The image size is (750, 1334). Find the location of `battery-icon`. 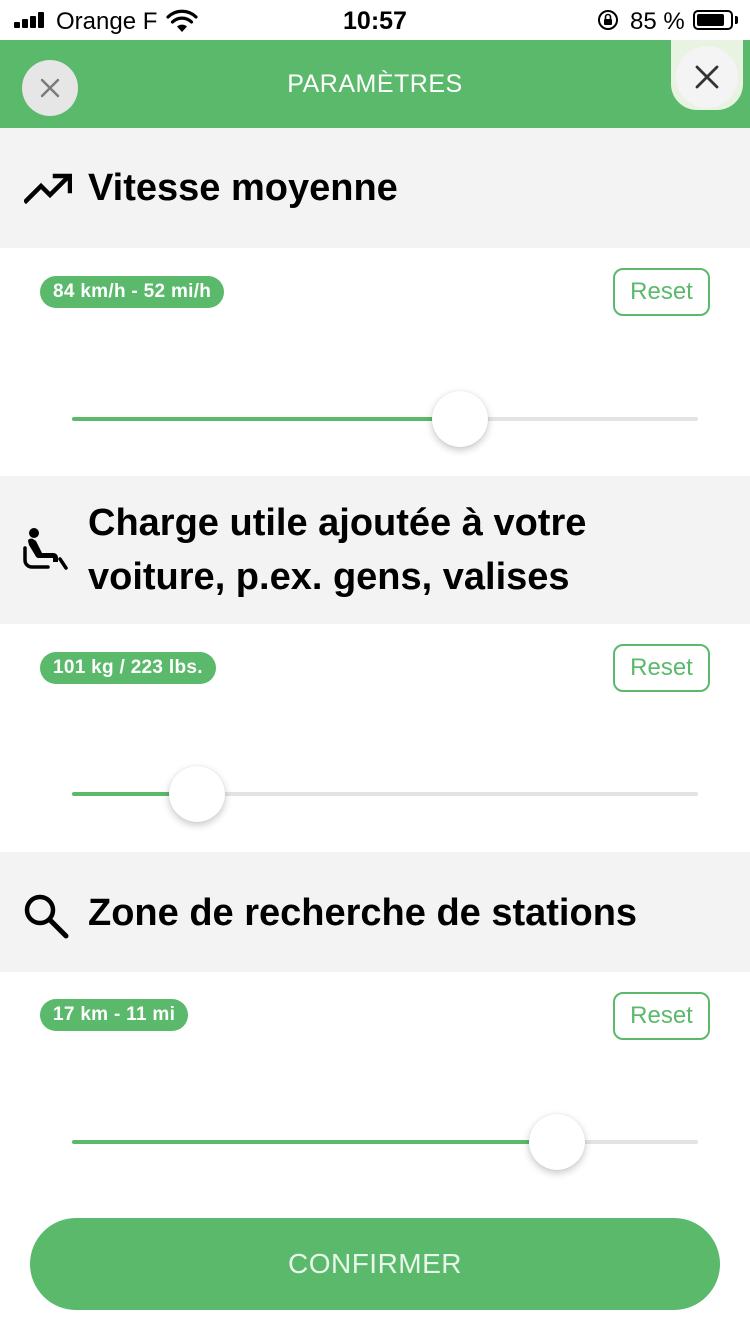

battery-icon is located at coordinates (713, 20).